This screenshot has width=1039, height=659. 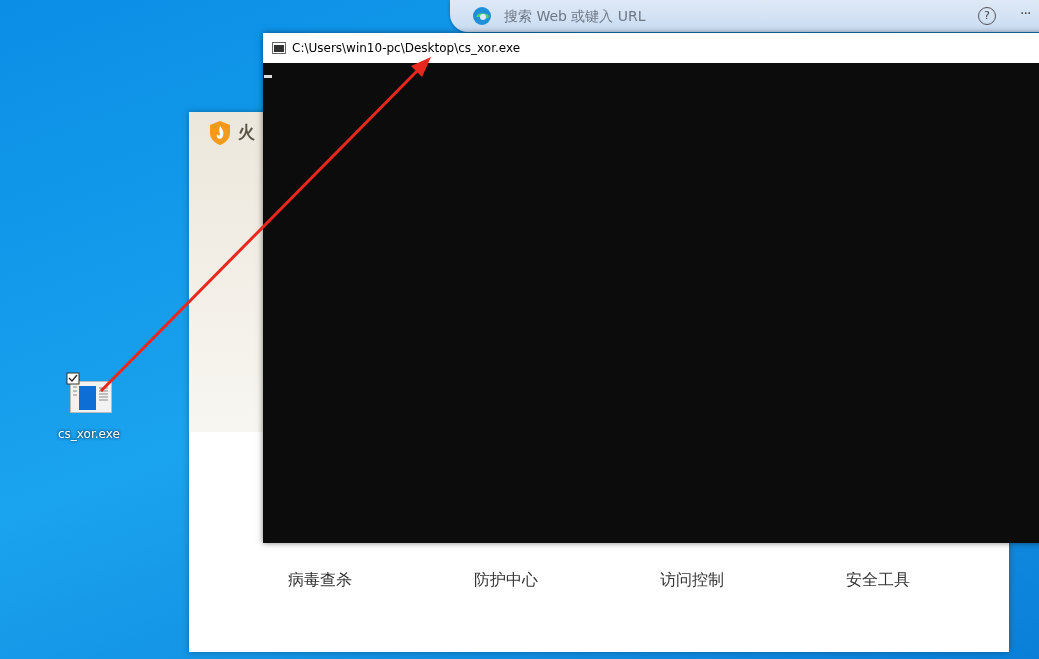 I want to click on nav-tab: 病毒查杀, so click(x=320, y=580).